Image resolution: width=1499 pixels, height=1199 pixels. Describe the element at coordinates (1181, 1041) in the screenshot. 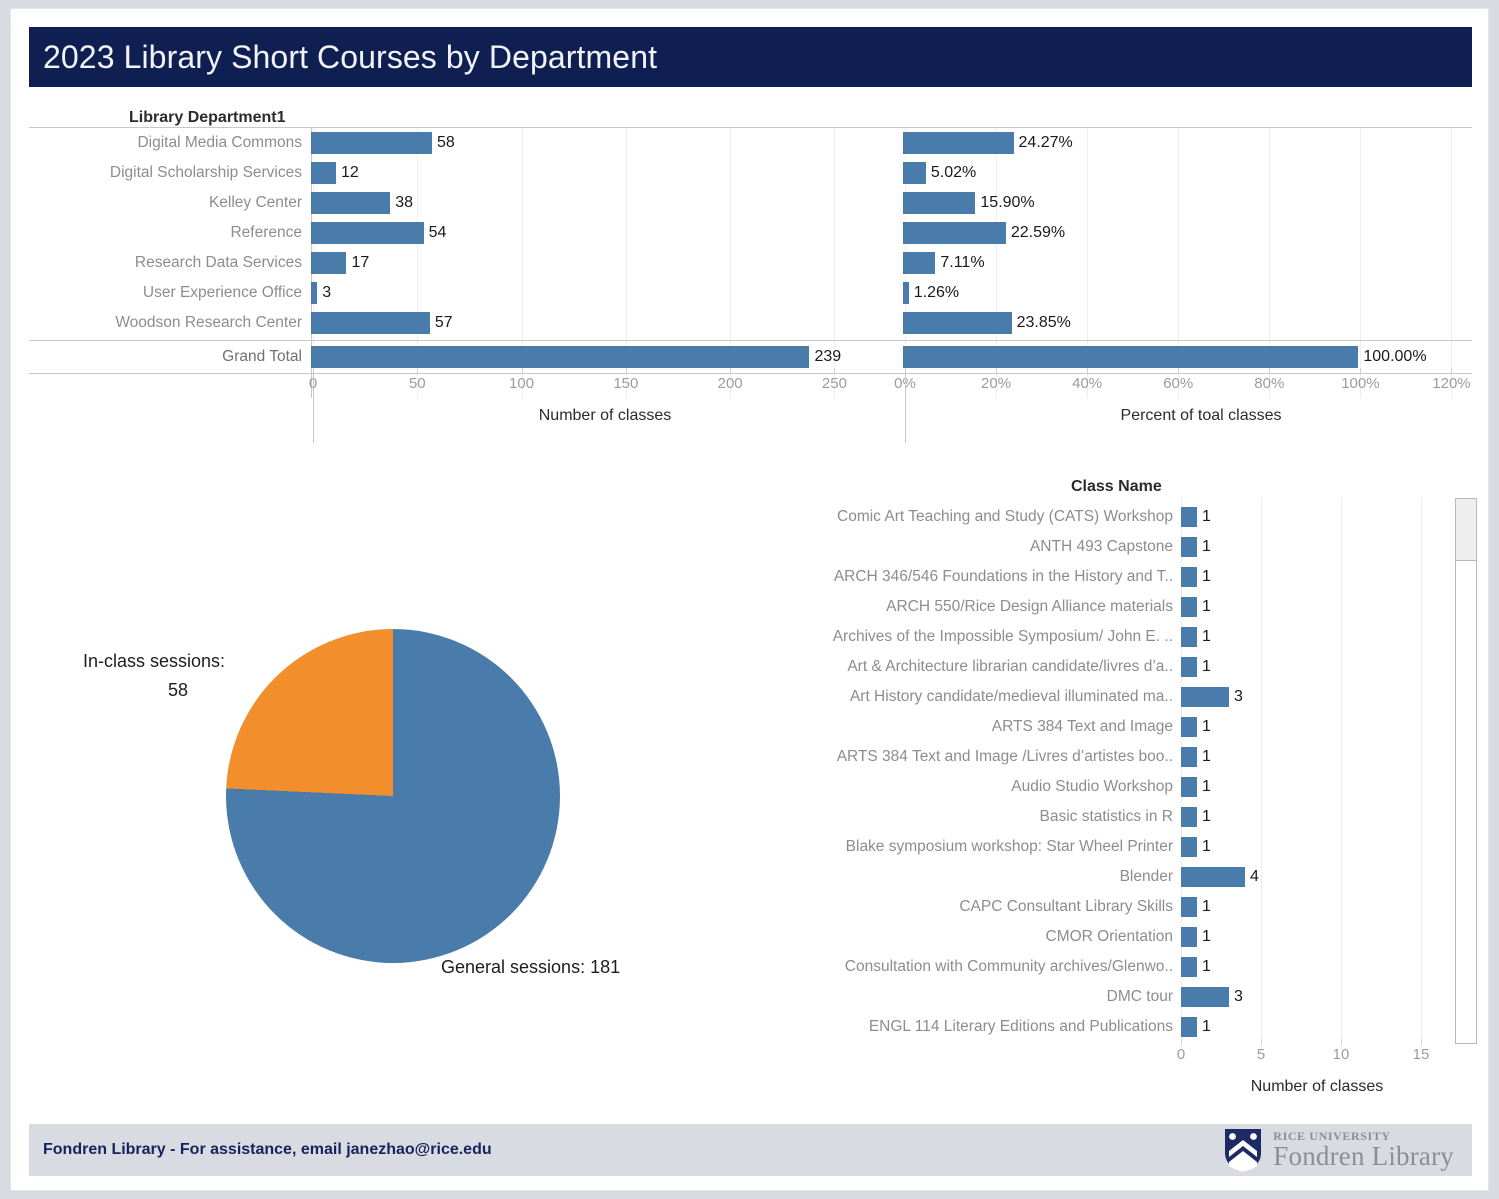

I see `class-tick-mark` at that location.